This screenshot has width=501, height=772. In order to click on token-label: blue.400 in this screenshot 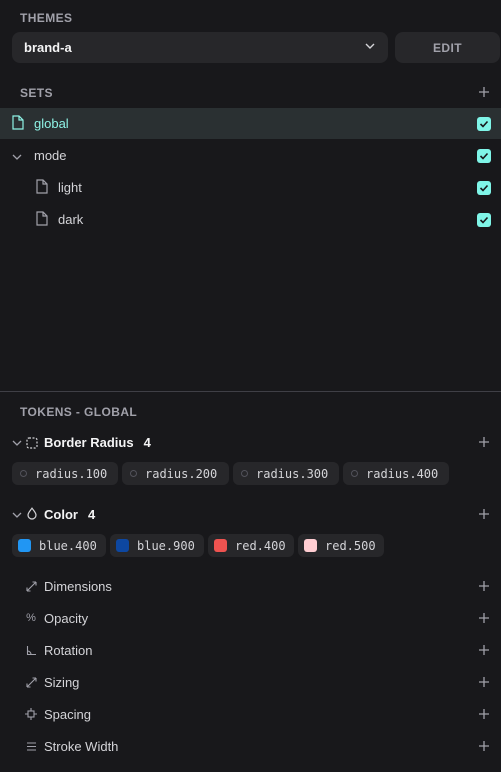, I will do `click(68, 545)`.